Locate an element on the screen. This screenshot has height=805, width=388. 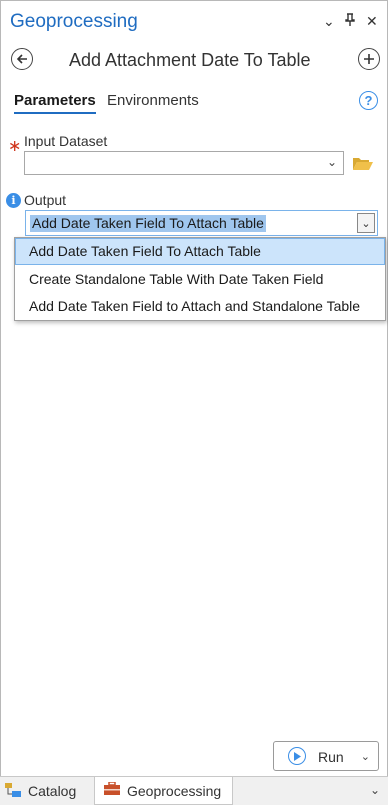
pane-tab-bar: Catalog Geoprocessing ⌄ is located at coordinates (194, 790).